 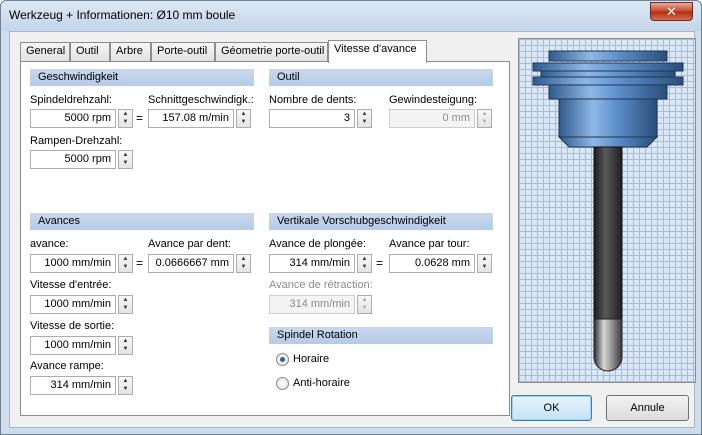 I want to click on thread-pitch-input: 0 mm, so click(x=432, y=118).